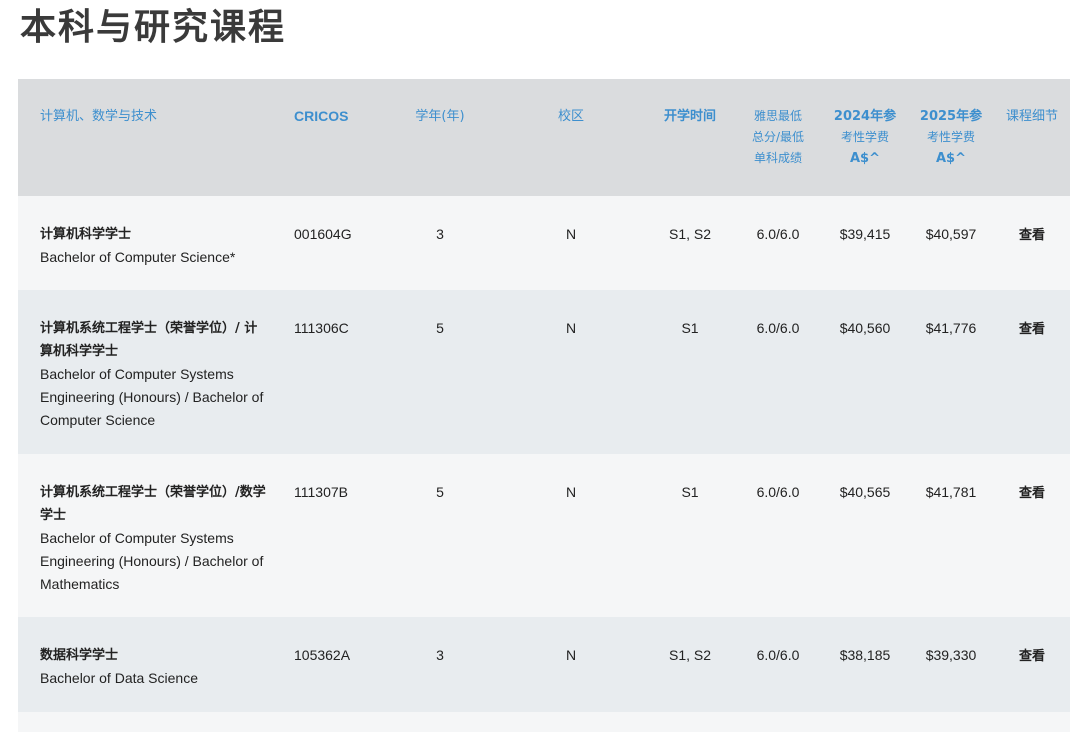  What do you see at coordinates (951, 116) in the screenshot?
I see `header-fee-2025-line-1: 2025年参` at bounding box center [951, 116].